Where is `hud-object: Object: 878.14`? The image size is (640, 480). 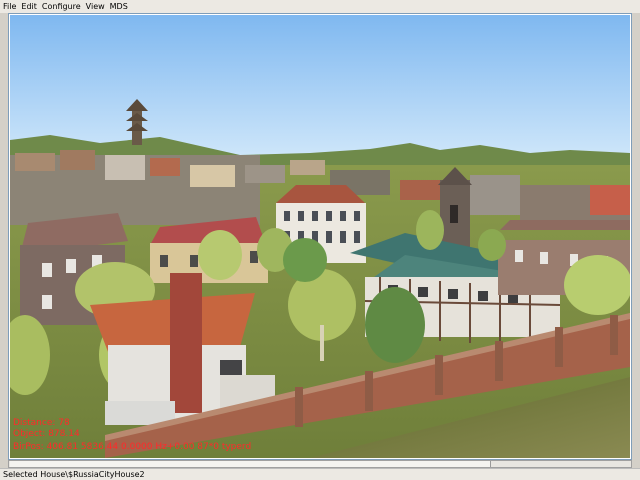 hud-object: Object: 878.14 is located at coordinates (46, 434).